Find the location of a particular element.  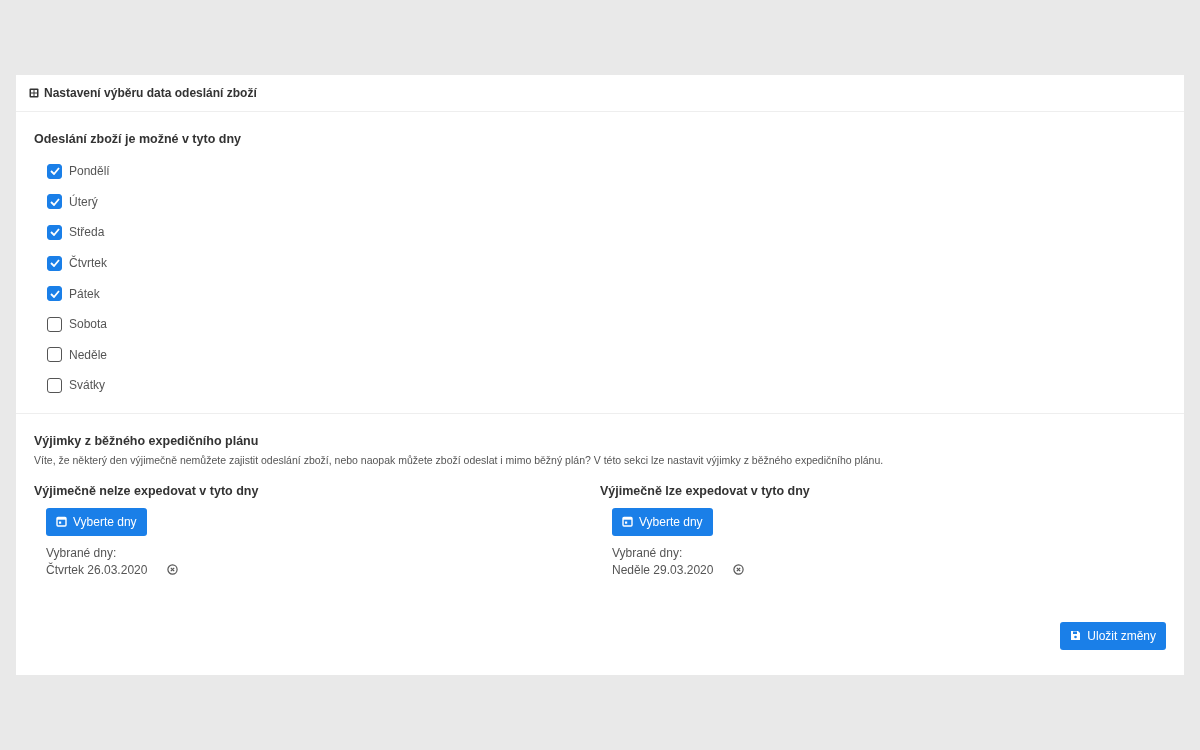

save-button: Uložit změny is located at coordinates (1113, 635).